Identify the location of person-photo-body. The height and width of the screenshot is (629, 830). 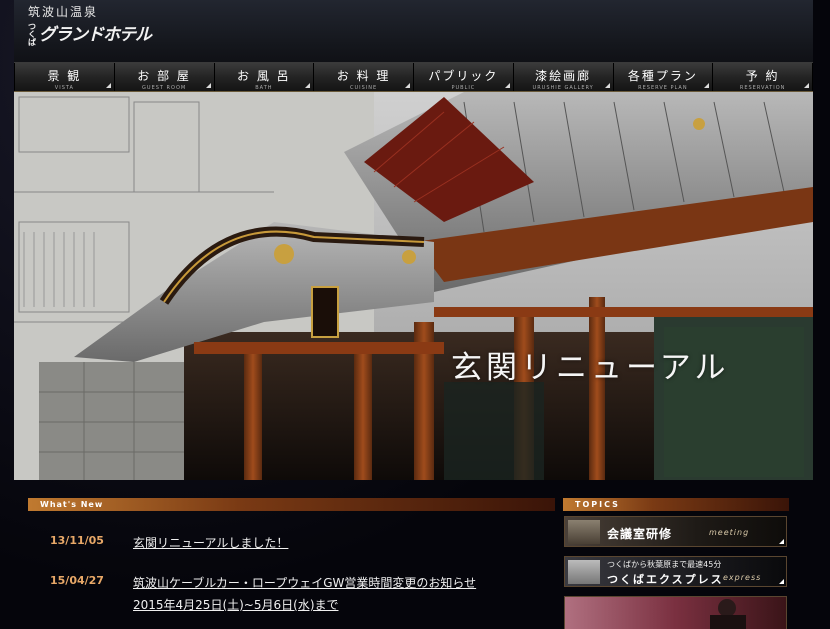
(728, 622).